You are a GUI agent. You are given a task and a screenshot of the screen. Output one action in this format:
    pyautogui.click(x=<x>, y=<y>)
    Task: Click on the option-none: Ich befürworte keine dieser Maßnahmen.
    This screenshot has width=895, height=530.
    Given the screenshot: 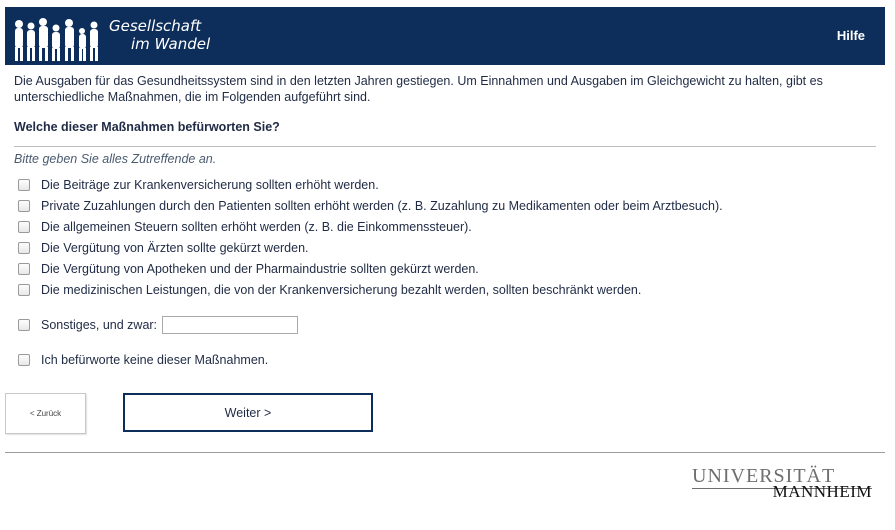 What is the action you would take?
    pyautogui.click(x=141, y=360)
    